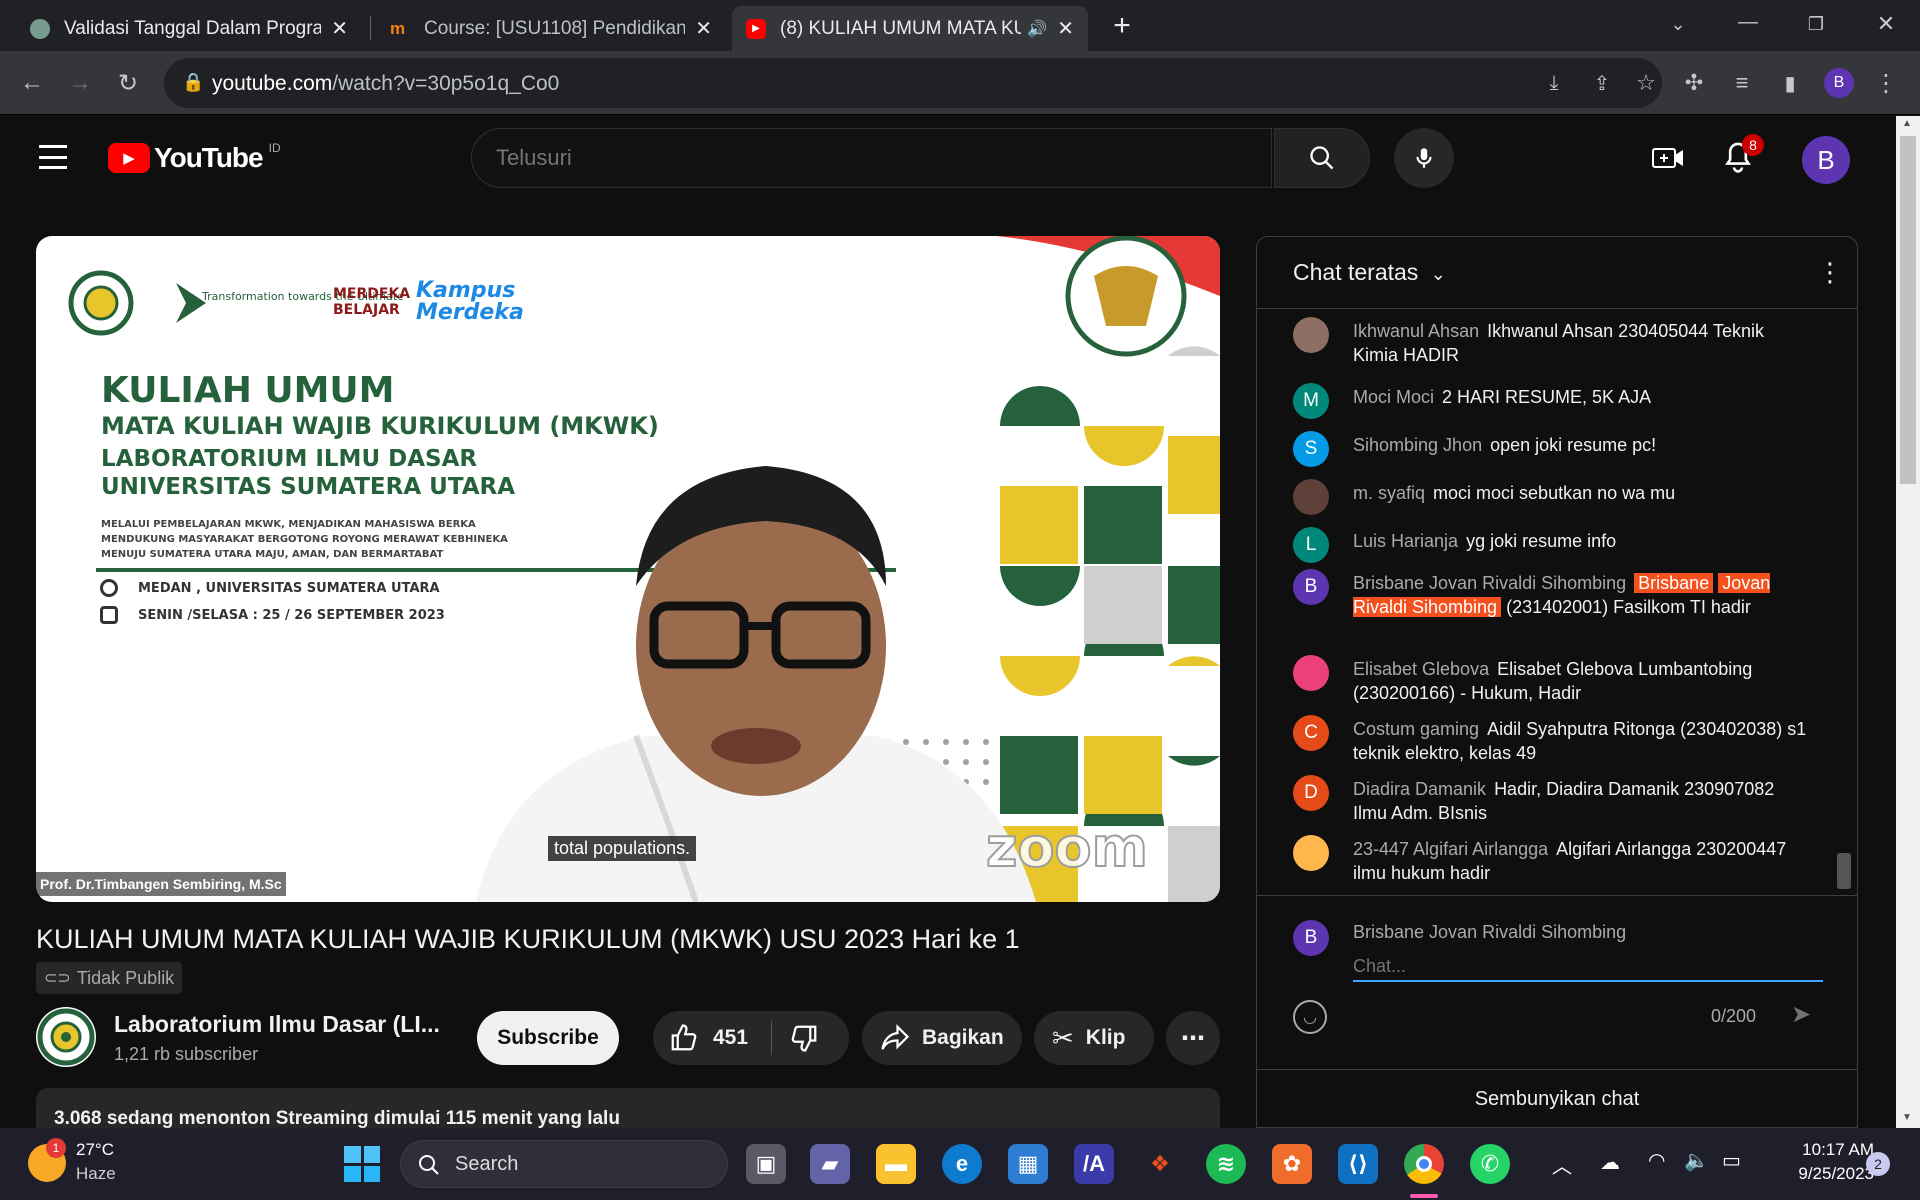 The width and height of the screenshot is (1920, 1200). Describe the element at coordinates (1602, 83) in the screenshot. I see `share-icon: ⇪` at that location.